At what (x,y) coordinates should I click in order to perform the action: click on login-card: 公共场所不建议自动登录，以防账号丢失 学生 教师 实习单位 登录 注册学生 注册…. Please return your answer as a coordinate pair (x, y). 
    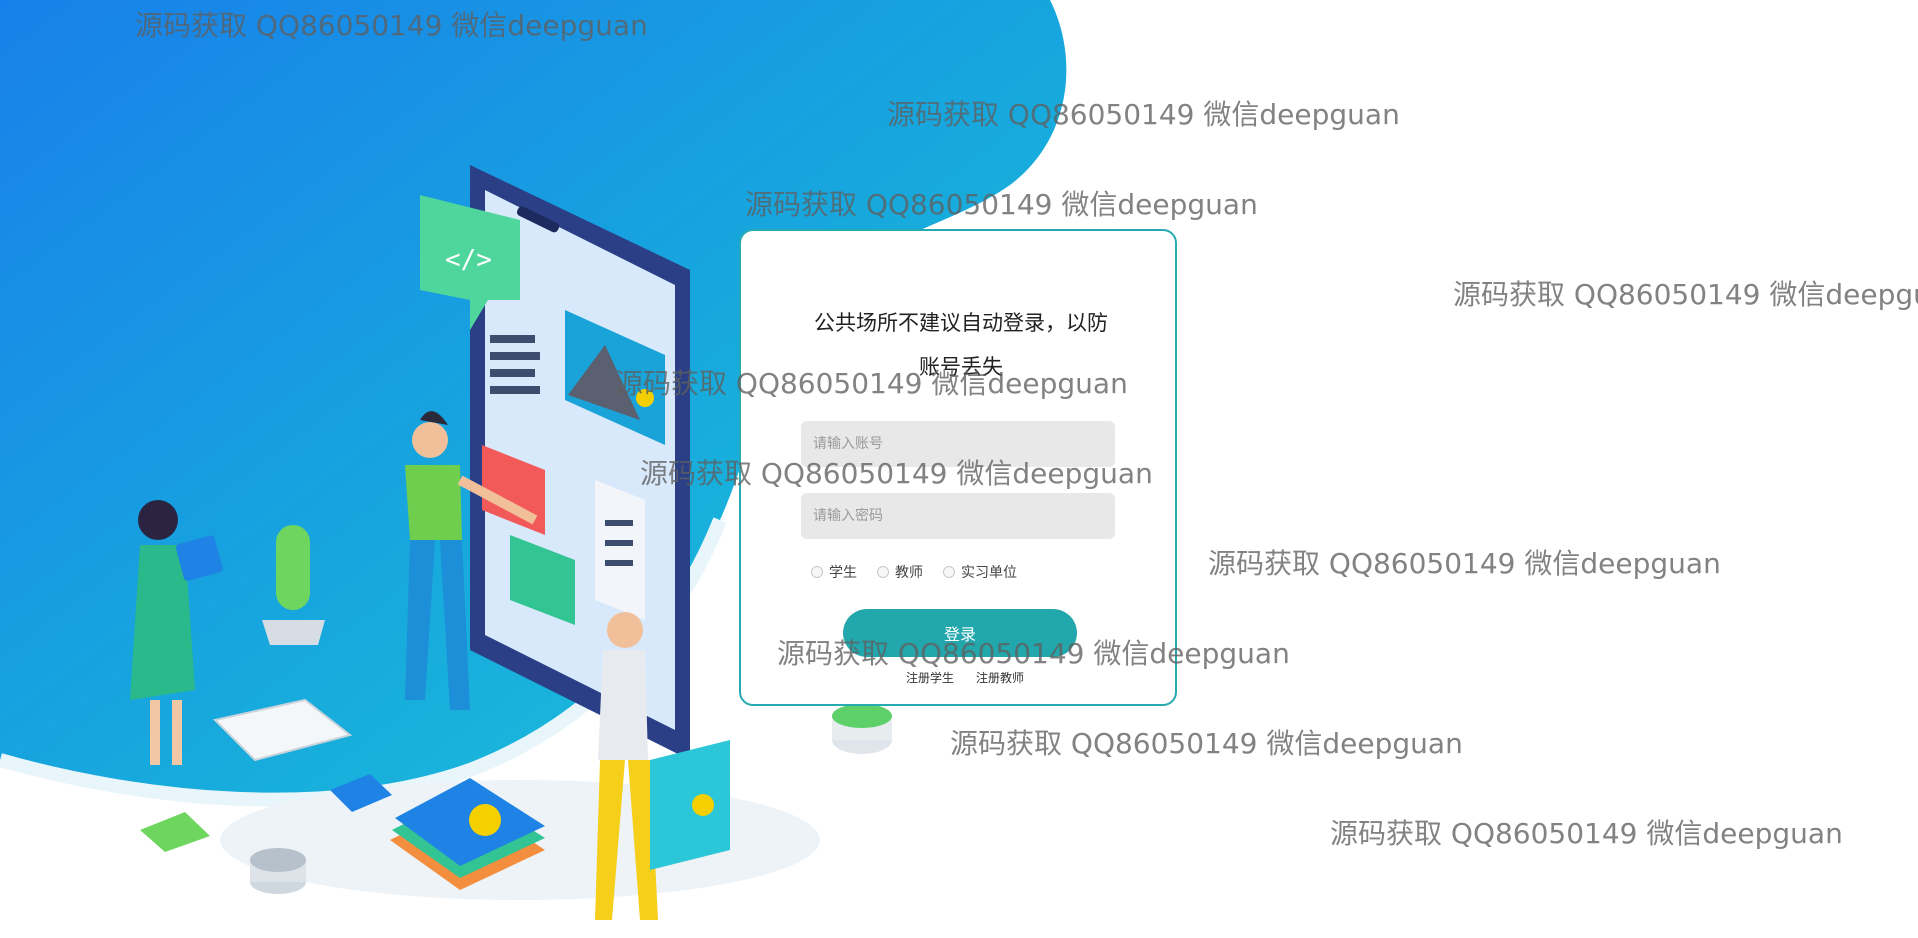
    Looking at the image, I should click on (958, 467).